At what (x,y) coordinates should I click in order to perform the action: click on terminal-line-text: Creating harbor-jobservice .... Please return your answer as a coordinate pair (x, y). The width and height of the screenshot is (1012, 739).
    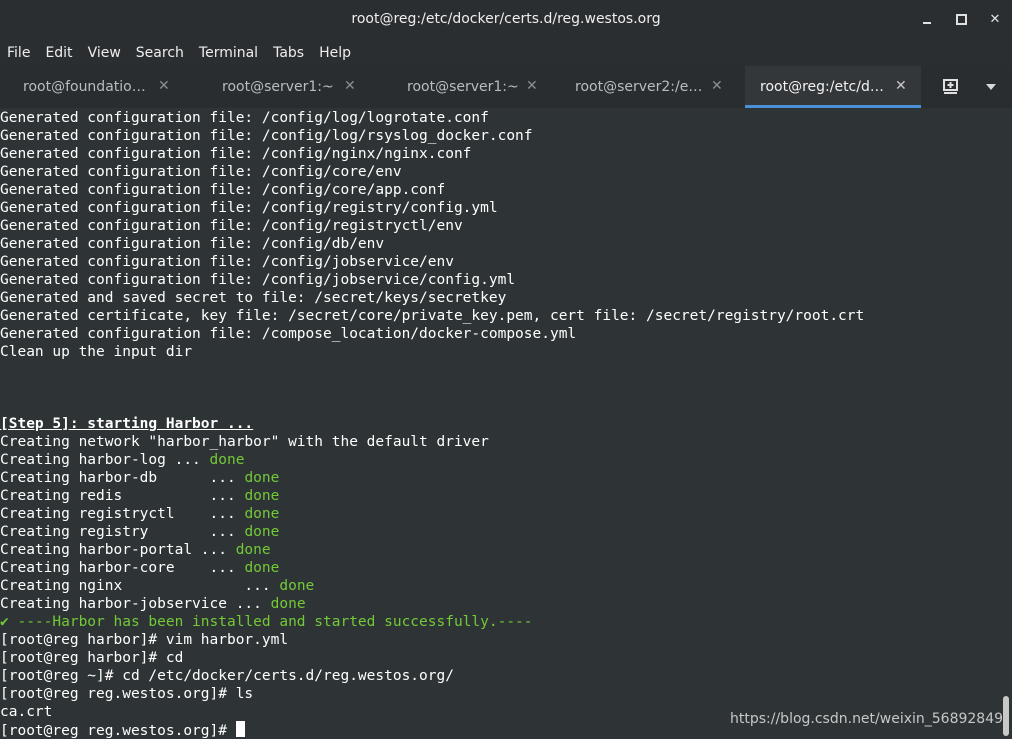
    Looking at the image, I should click on (135, 604).